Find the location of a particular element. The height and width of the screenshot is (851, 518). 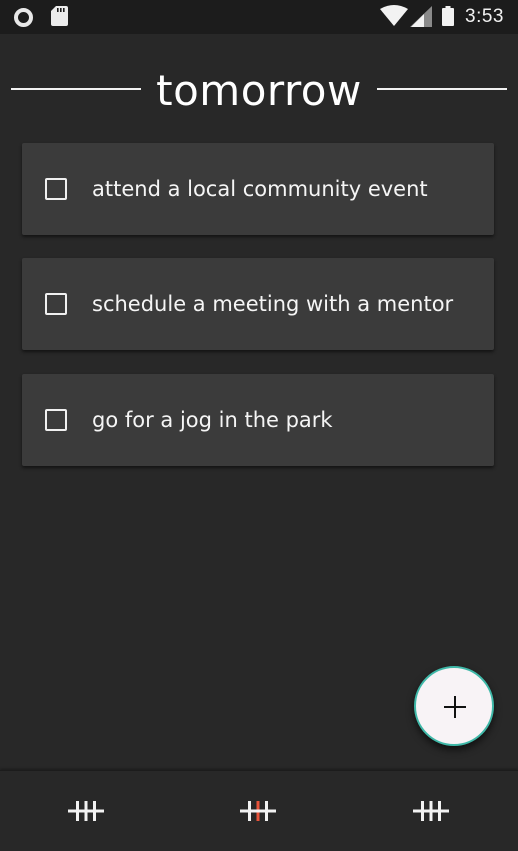

nav-item-later is located at coordinates (431, 811).